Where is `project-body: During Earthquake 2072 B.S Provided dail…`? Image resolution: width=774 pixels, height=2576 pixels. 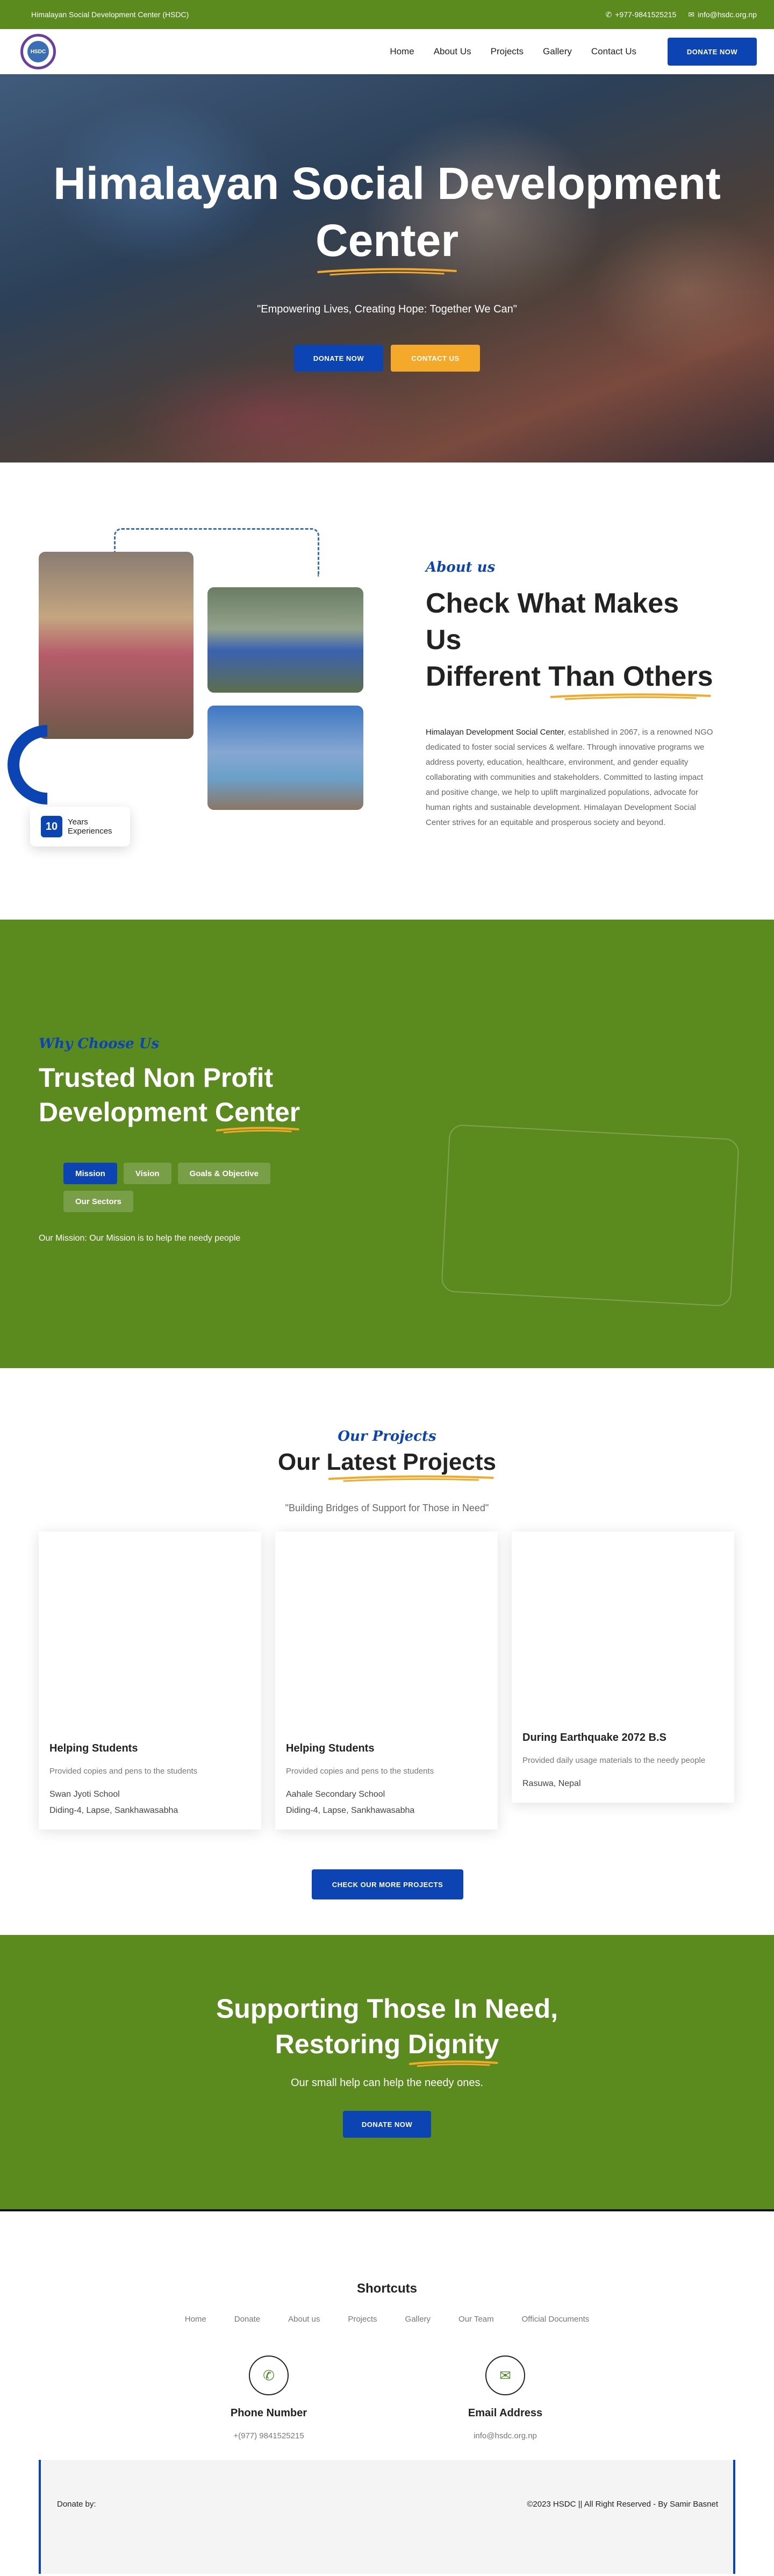
project-body: During Earthquake 2072 B.S Provided dail… is located at coordinates (623, 1768).